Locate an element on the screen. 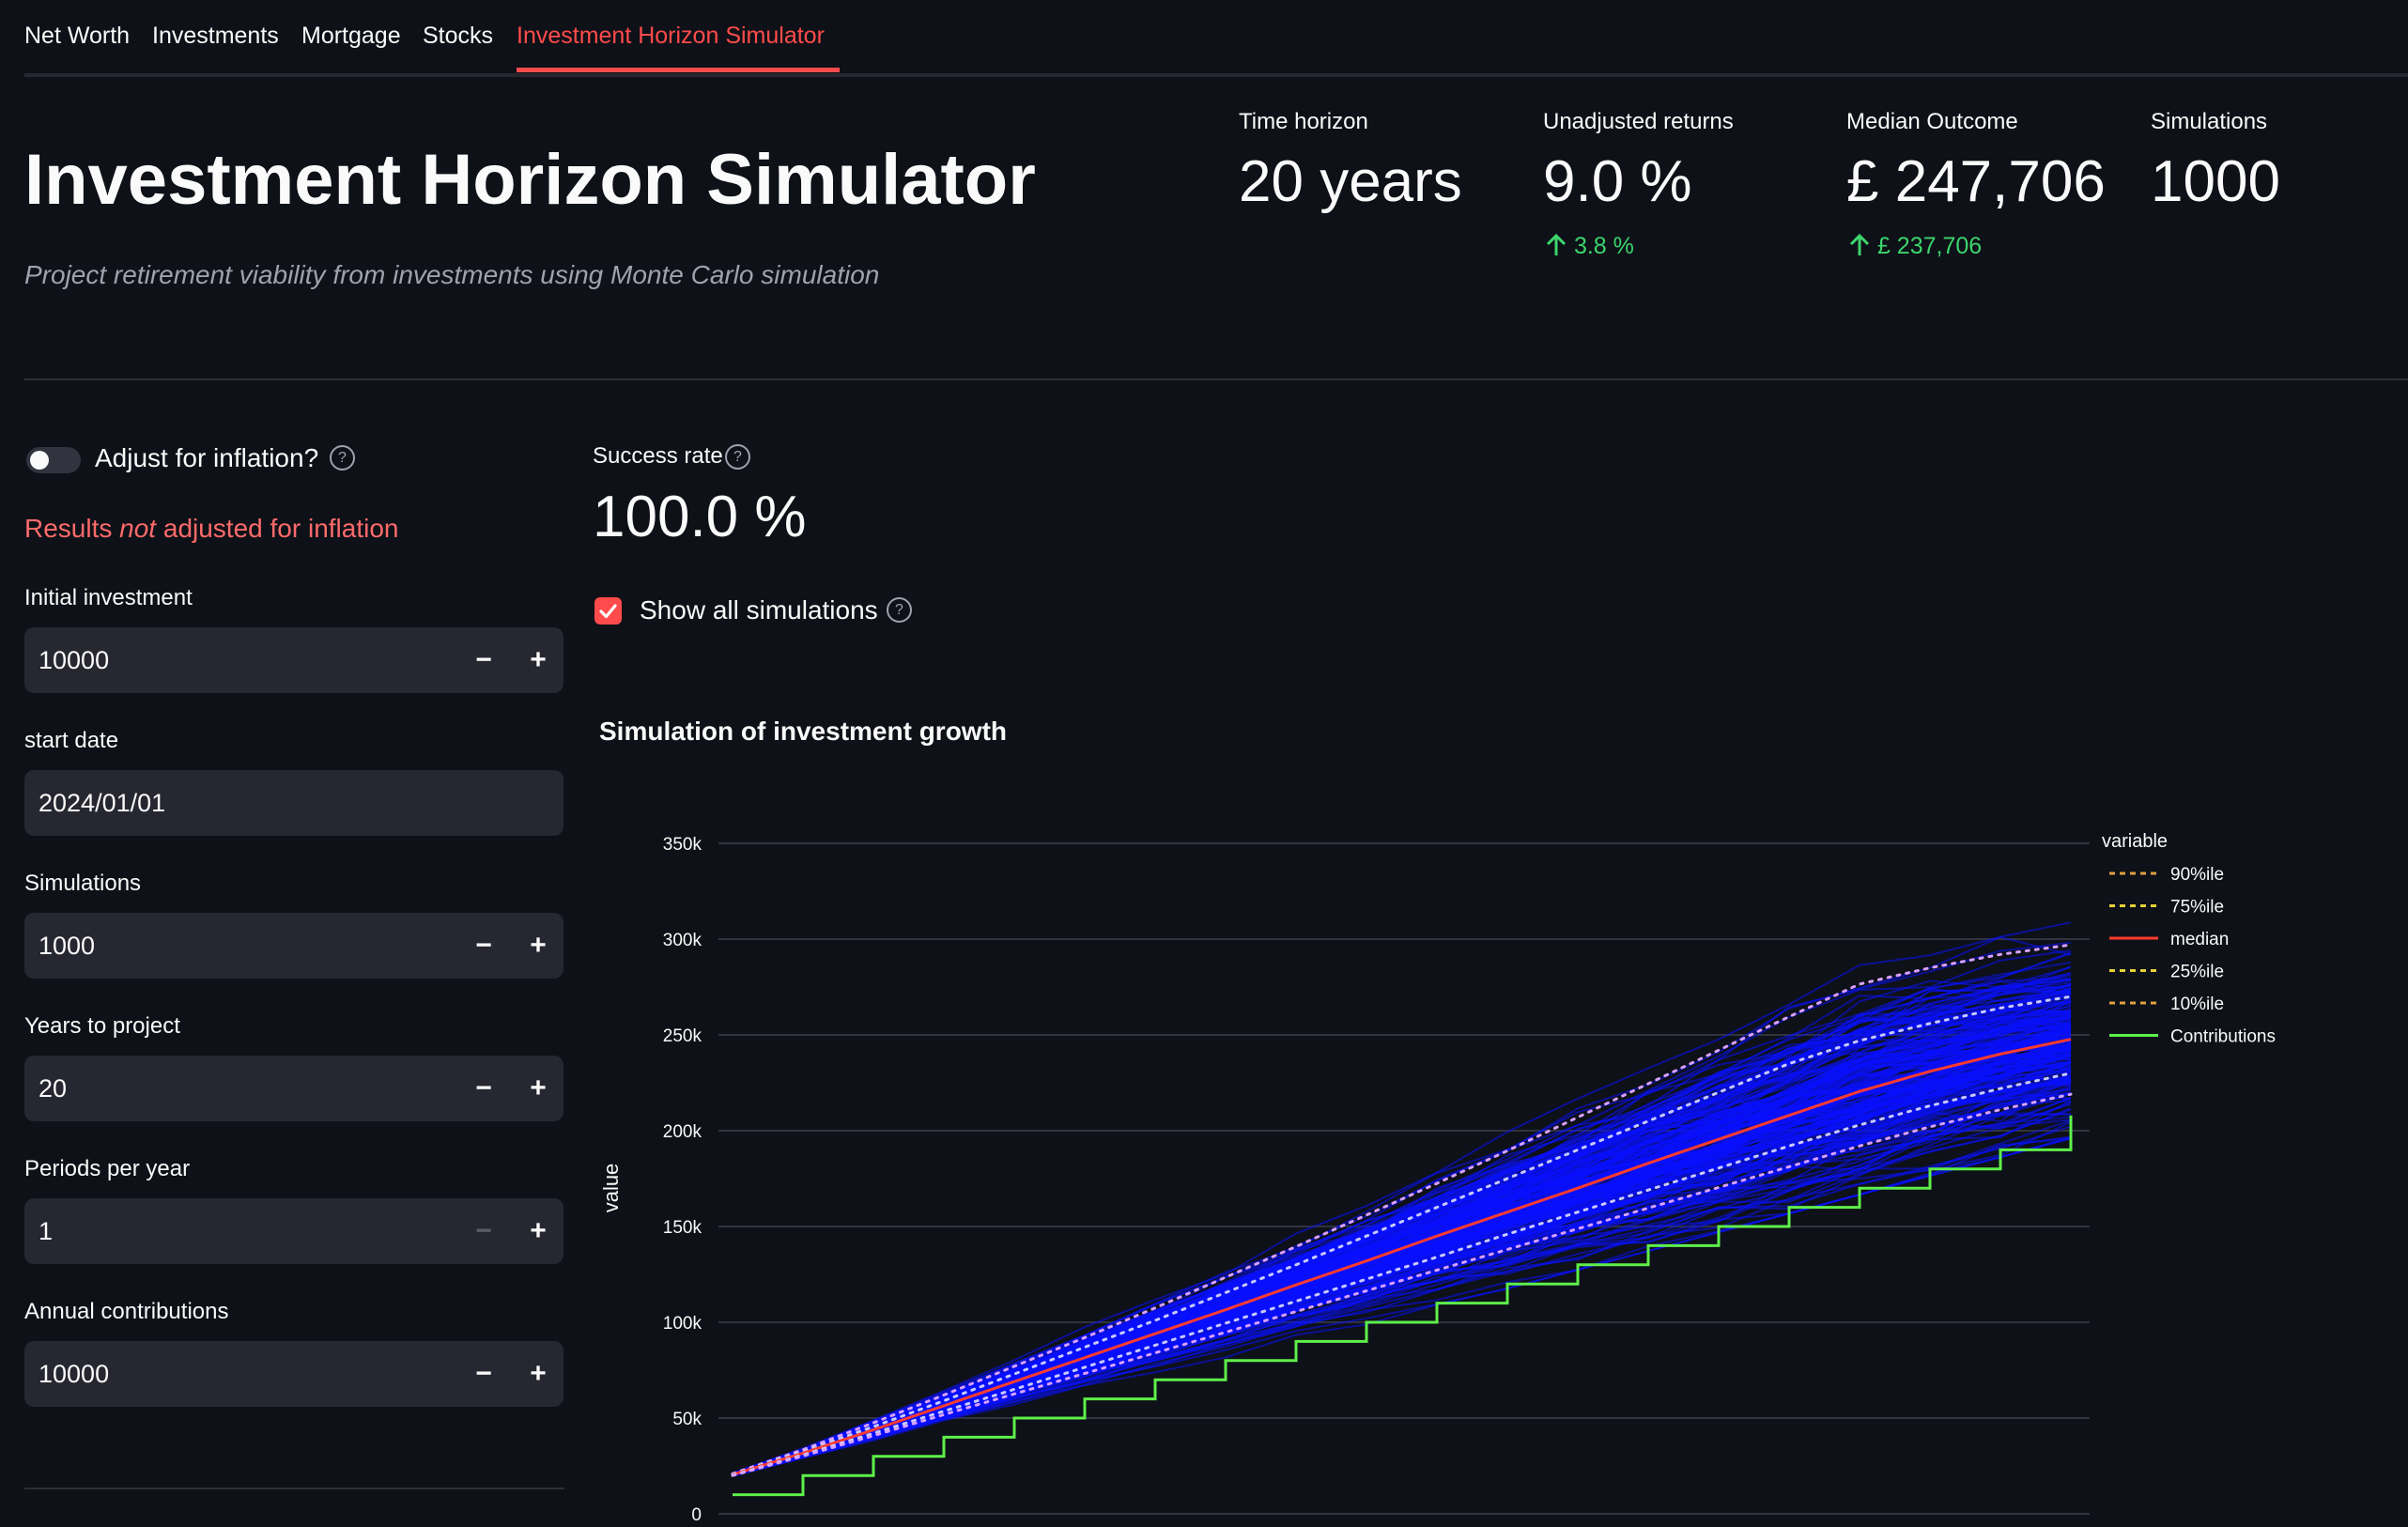 The image size is (2408, 1527). y-tick-label: 50k is located at coordinates (687, 1419).